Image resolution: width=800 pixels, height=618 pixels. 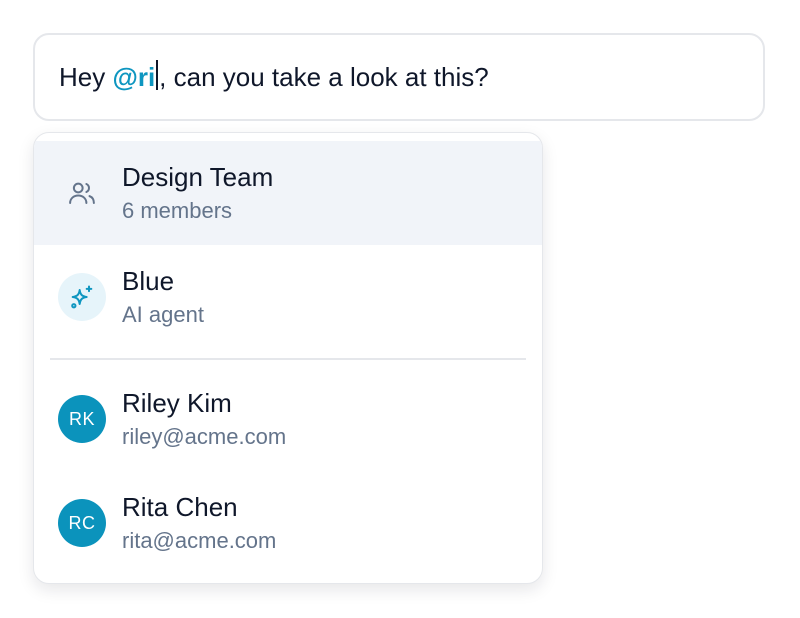 What do you see at coordinates (288, 297) in the screenshot?
I see `suggestion-item-blue: Blue AI agent` at bounding box center [288, 297].